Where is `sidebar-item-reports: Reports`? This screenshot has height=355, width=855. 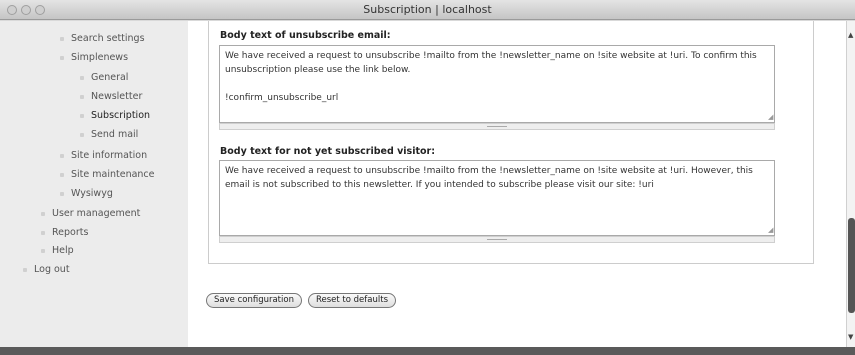
sidebar-item-reports: Reports is located at coordinates (64, 232).